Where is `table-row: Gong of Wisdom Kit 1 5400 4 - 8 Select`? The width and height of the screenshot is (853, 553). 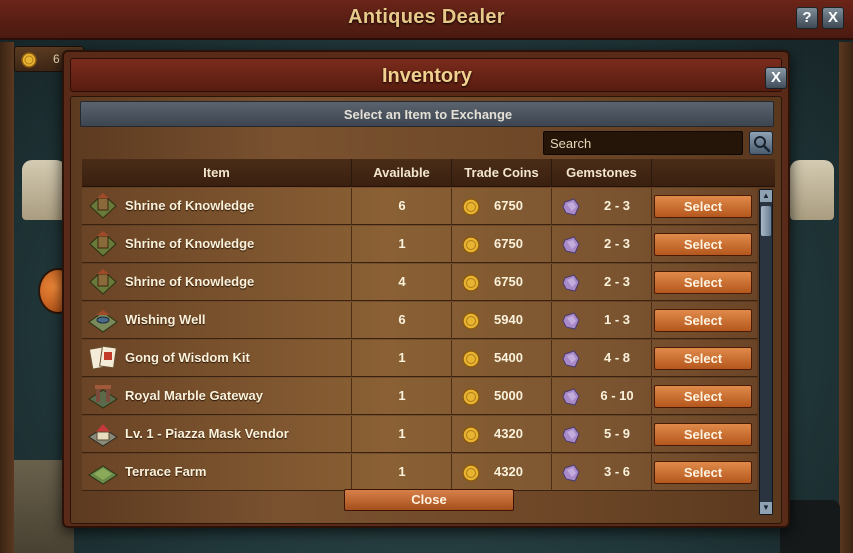
table-row: Gong of Wisdom Kit 1 5400 4 - 8 Select is located at coordinates (419, 358).